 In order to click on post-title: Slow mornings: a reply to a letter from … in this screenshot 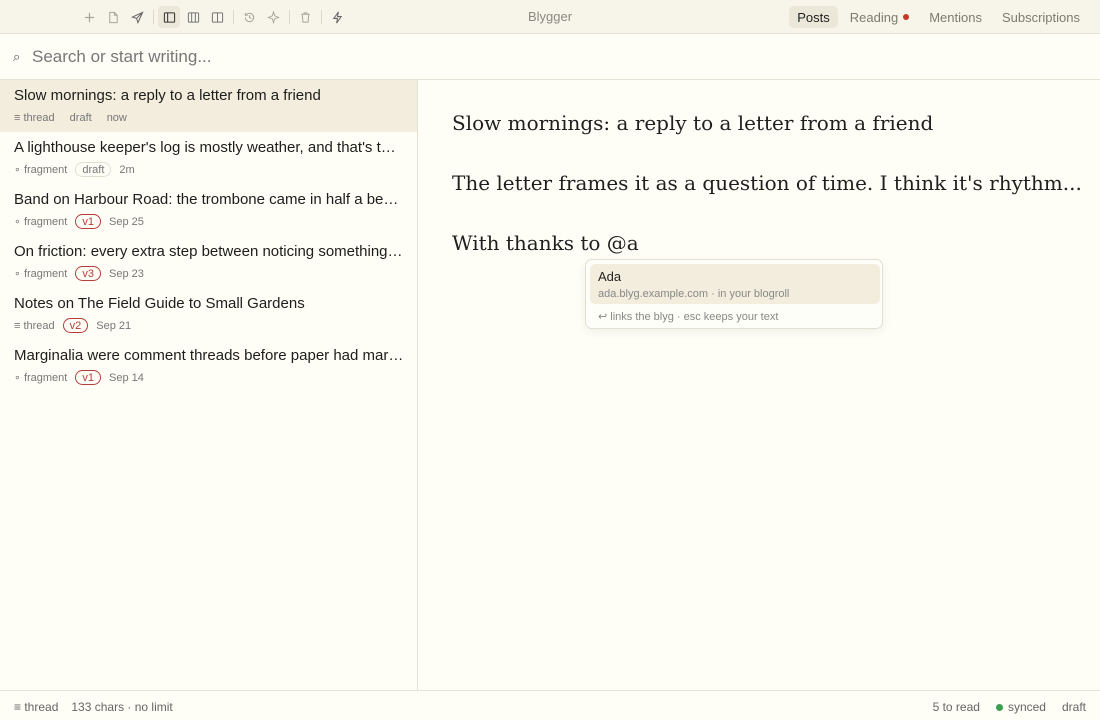, I will do `click(167, 95)`.